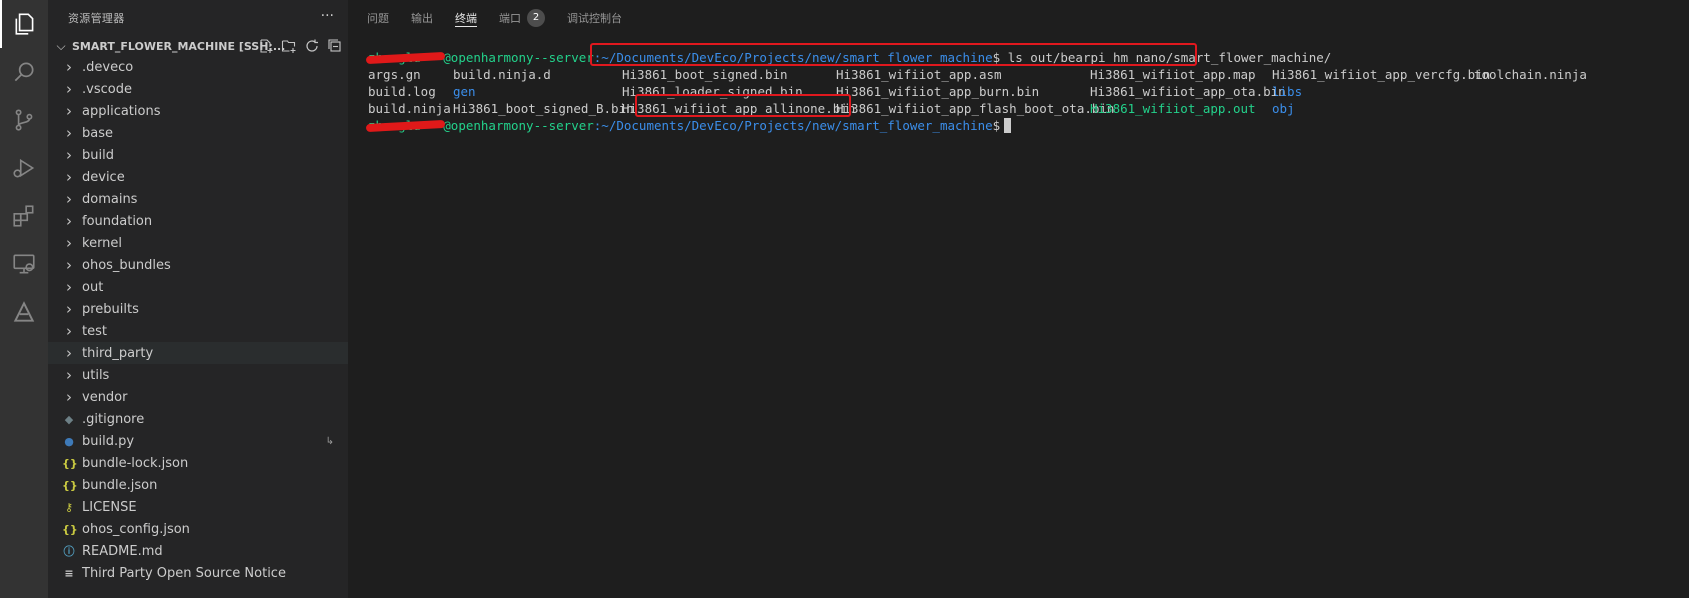 This screenshot has height=598, width=1689. What do you see at coordinates (198, 551) in the screenshot?
I see `file-item: ⓘ README.md` at bounding box center [198, 551].